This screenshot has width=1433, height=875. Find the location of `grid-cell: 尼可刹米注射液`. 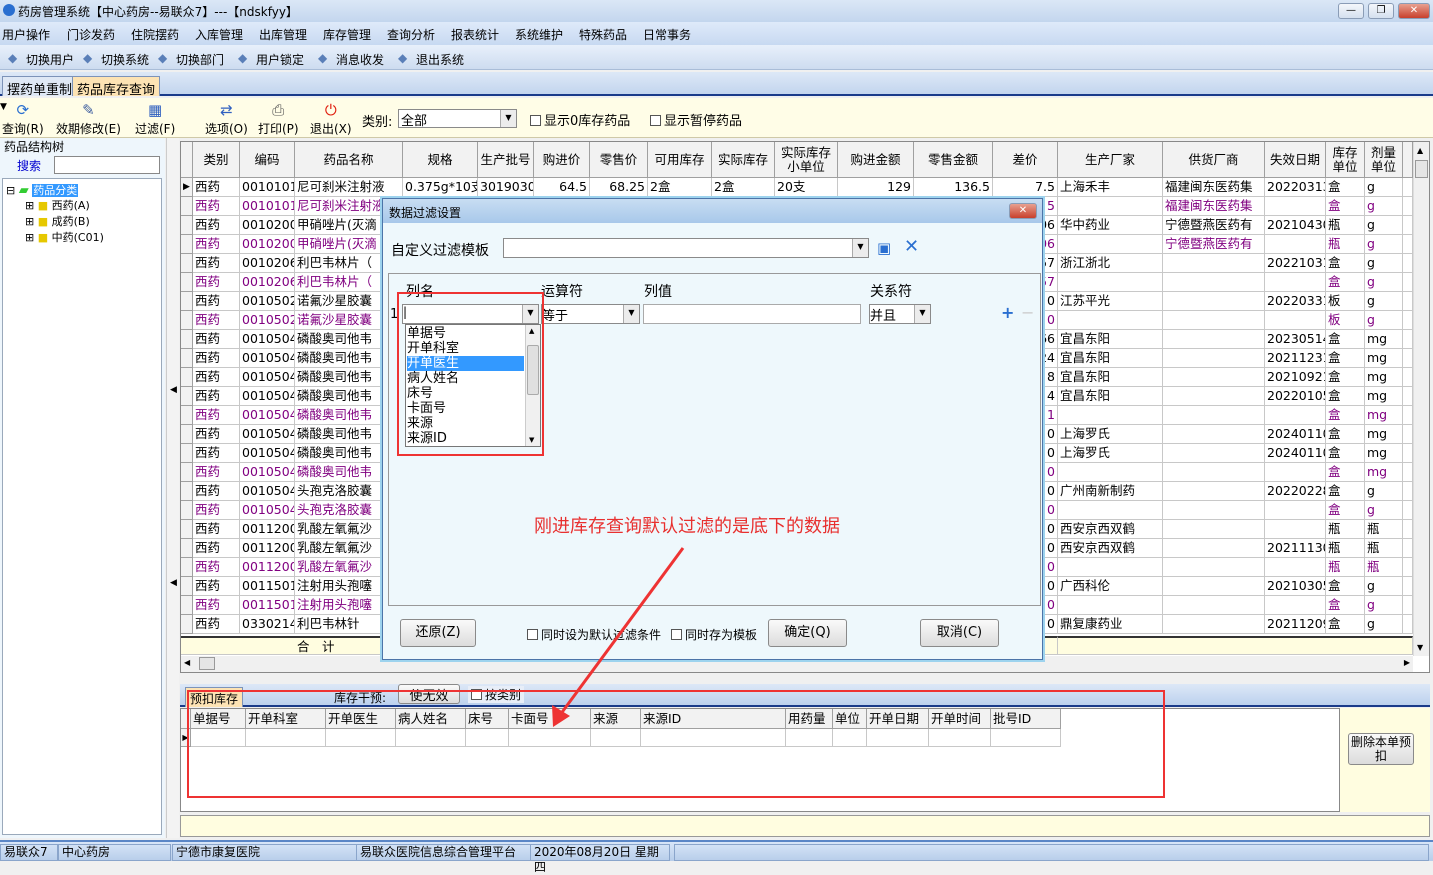

grid-cell: 尼可刹米注射液 is located at coordinates (349, 187).